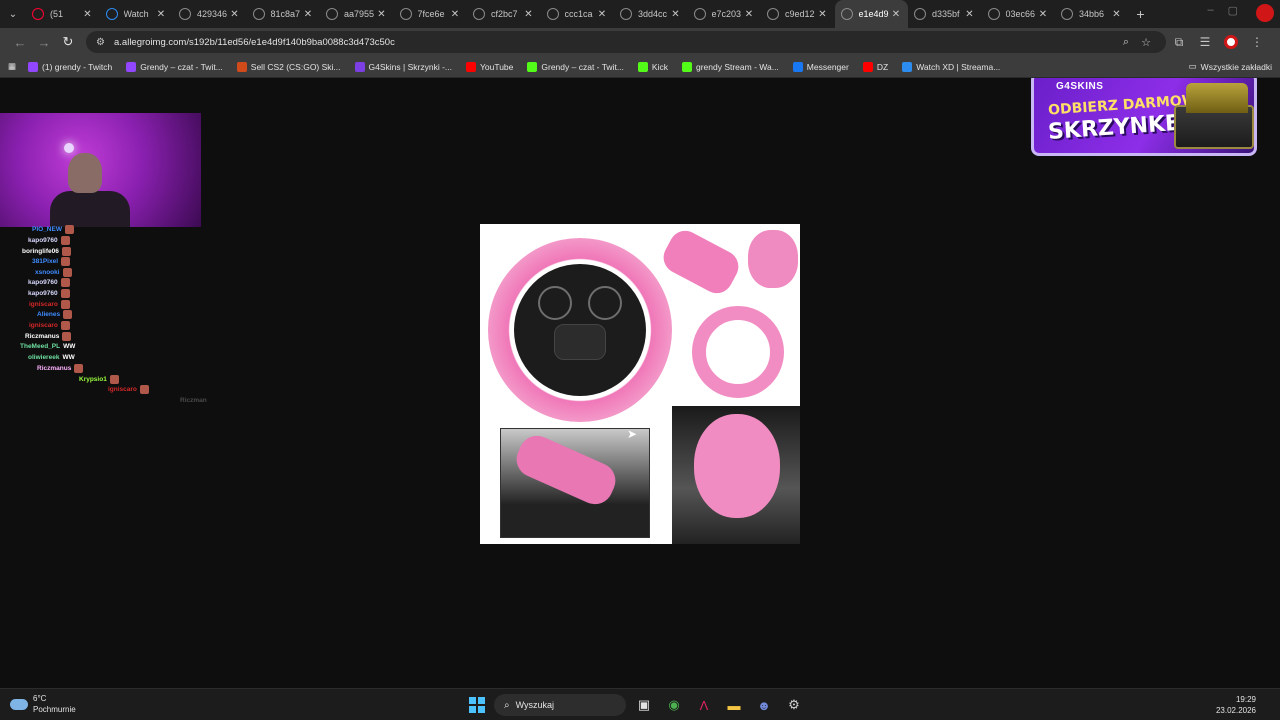 The width and height of the screenshot is (1280, 720). Describe the element at coordinates (1265, 13) in the screenshot. I see `extension-avatar` at that location.